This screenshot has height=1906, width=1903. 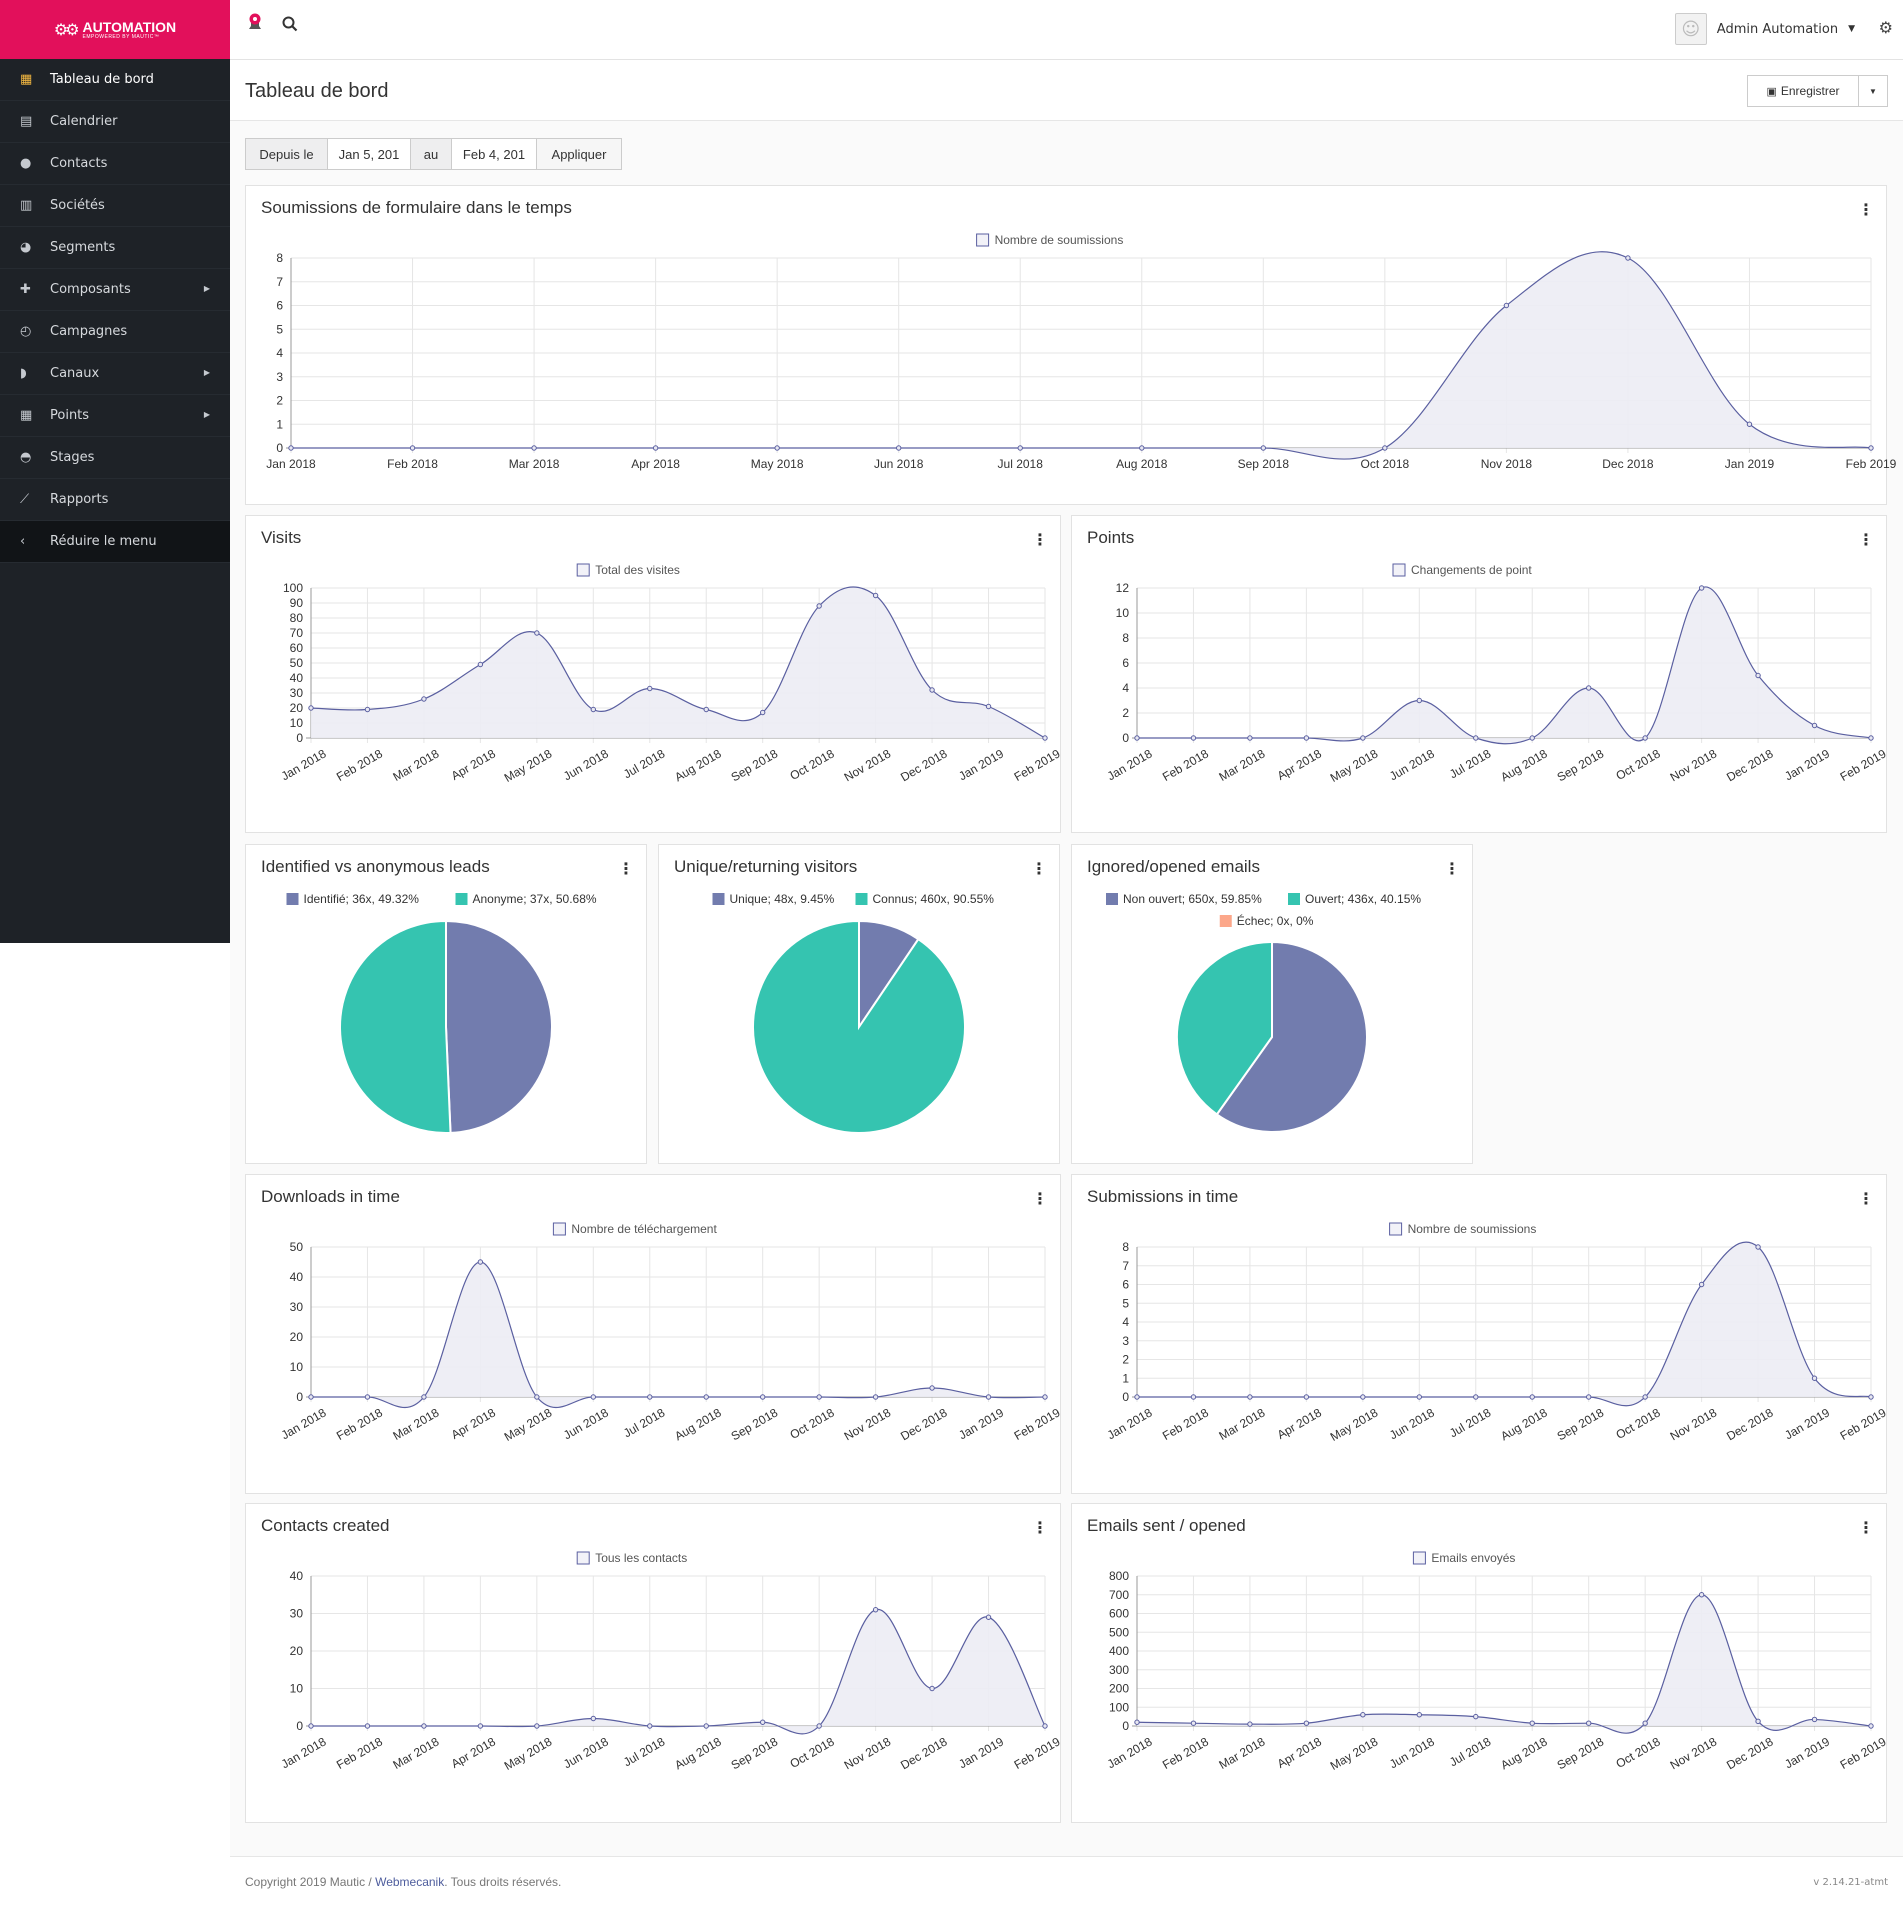 What do you see at coordinates (631, 1558) in the screenshot?
I see `legend: Tous les contacts` at bounding box center [631, 1558].